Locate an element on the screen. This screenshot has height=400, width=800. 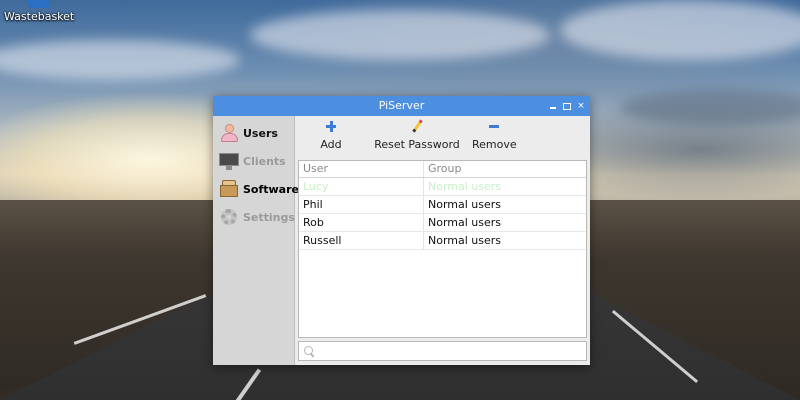
window-controls: × is located at coordinates (567, 106).